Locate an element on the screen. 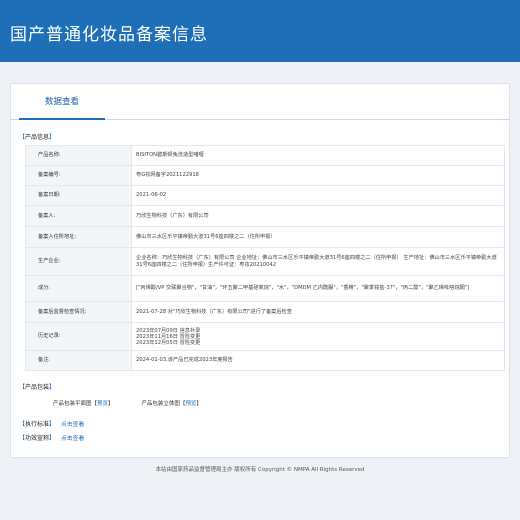  table-row: 备案人: 巧欣生物科技（广东）有限公司 is located at coordinates (265, 216).